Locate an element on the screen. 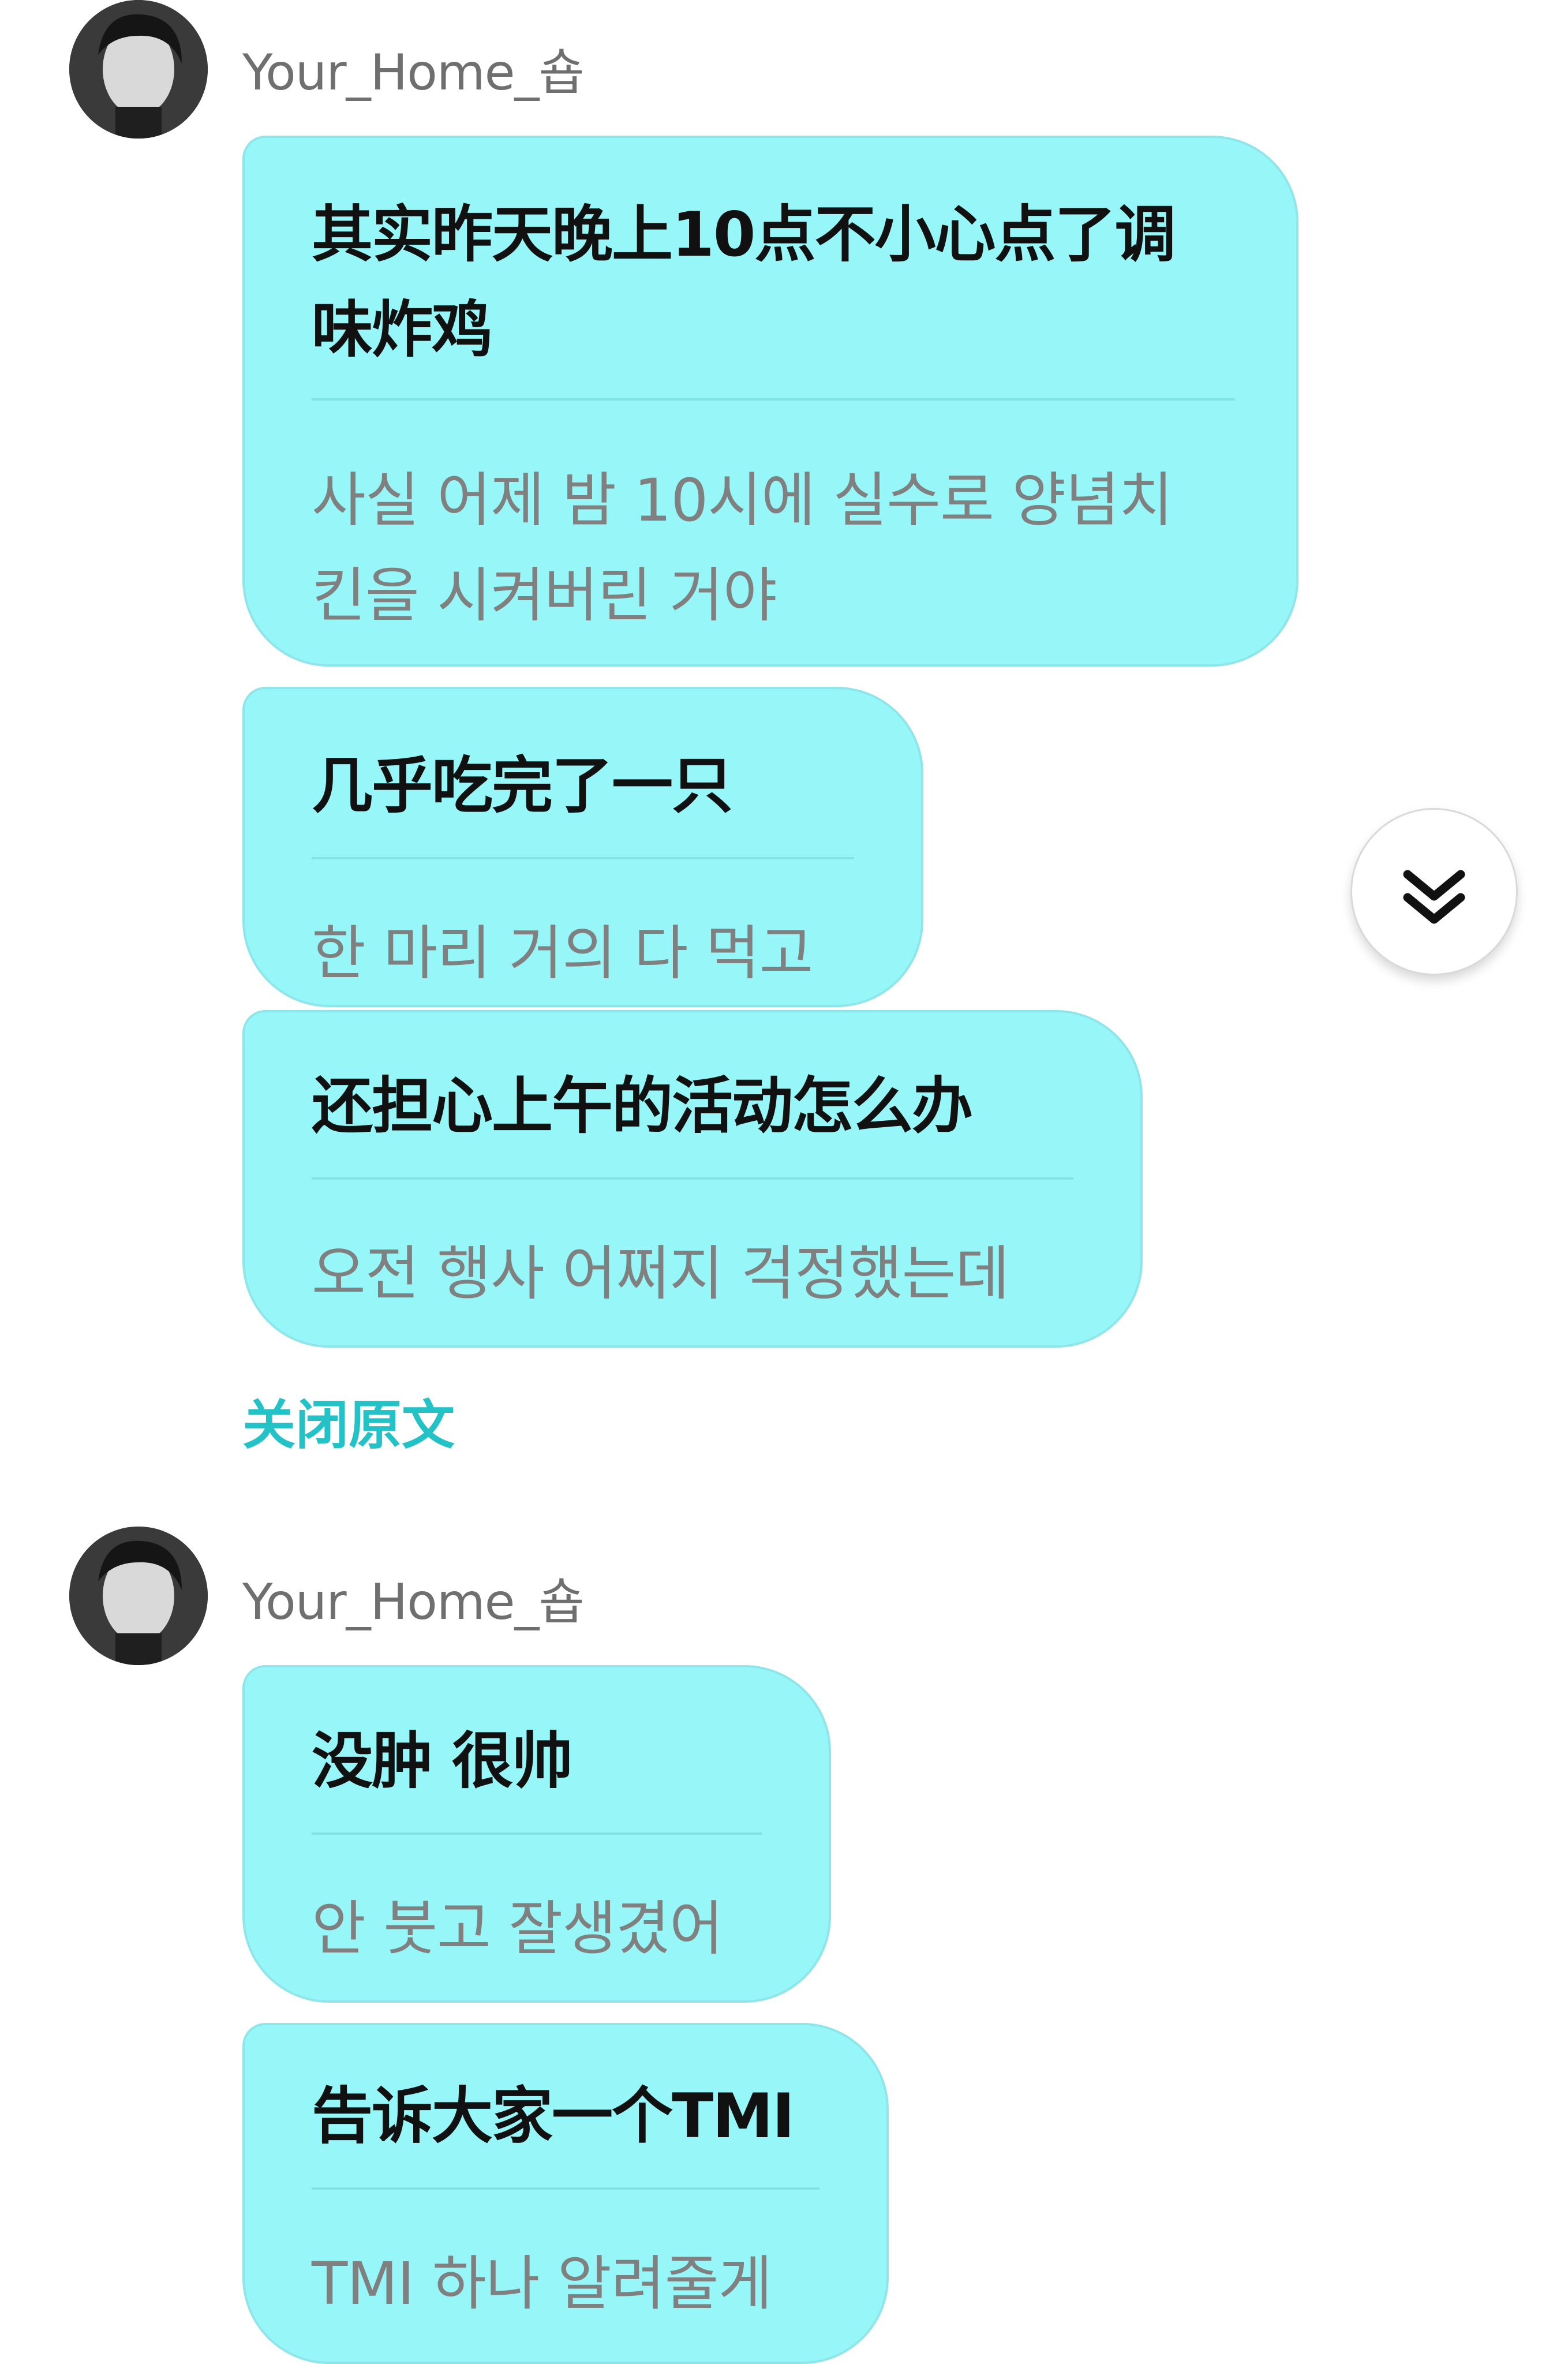 The image size is (1568, 2364). scroll-to-bottom-button is located at coordinates (1434, 891).